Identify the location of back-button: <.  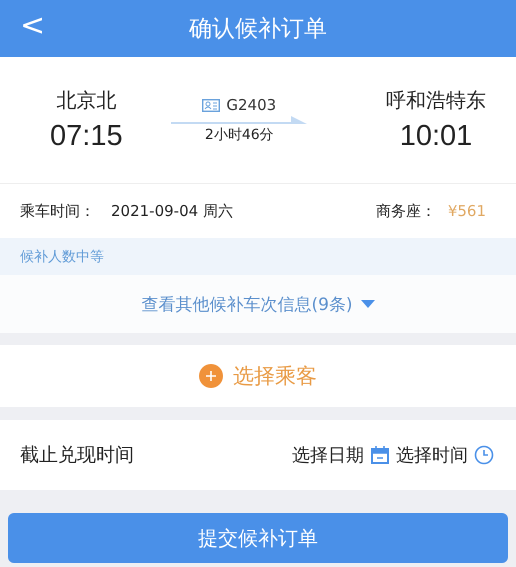
(33, 25).